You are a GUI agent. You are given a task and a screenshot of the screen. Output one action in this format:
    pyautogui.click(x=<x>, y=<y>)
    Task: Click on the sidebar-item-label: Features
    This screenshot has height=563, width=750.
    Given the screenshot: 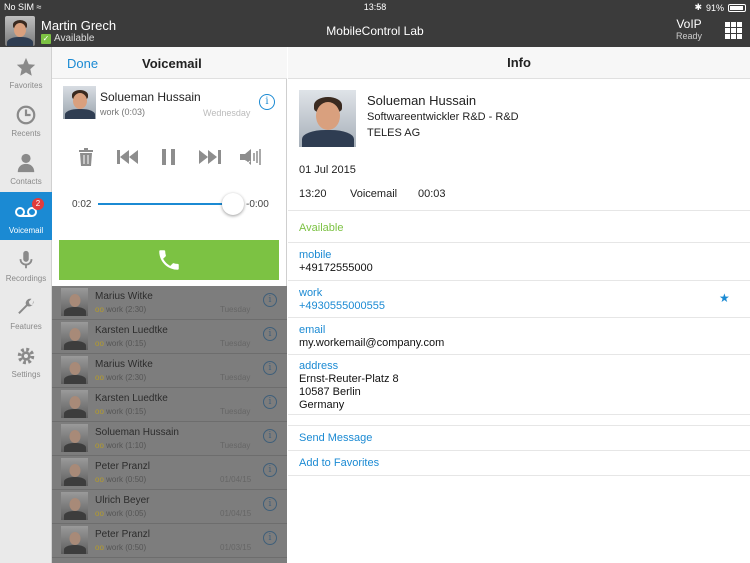 What is the action you would take?
    pyautogui.click(x=26, y=326)
    